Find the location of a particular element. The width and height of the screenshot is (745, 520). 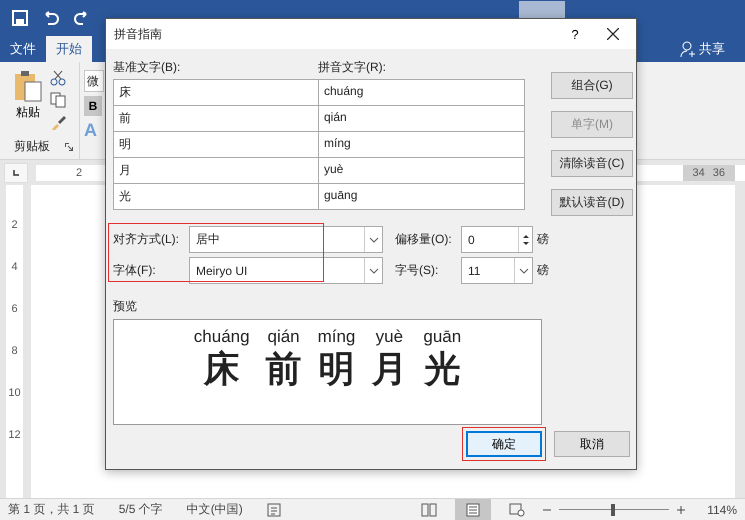

ruler-number: 12 is located at coordinates (14, 435).